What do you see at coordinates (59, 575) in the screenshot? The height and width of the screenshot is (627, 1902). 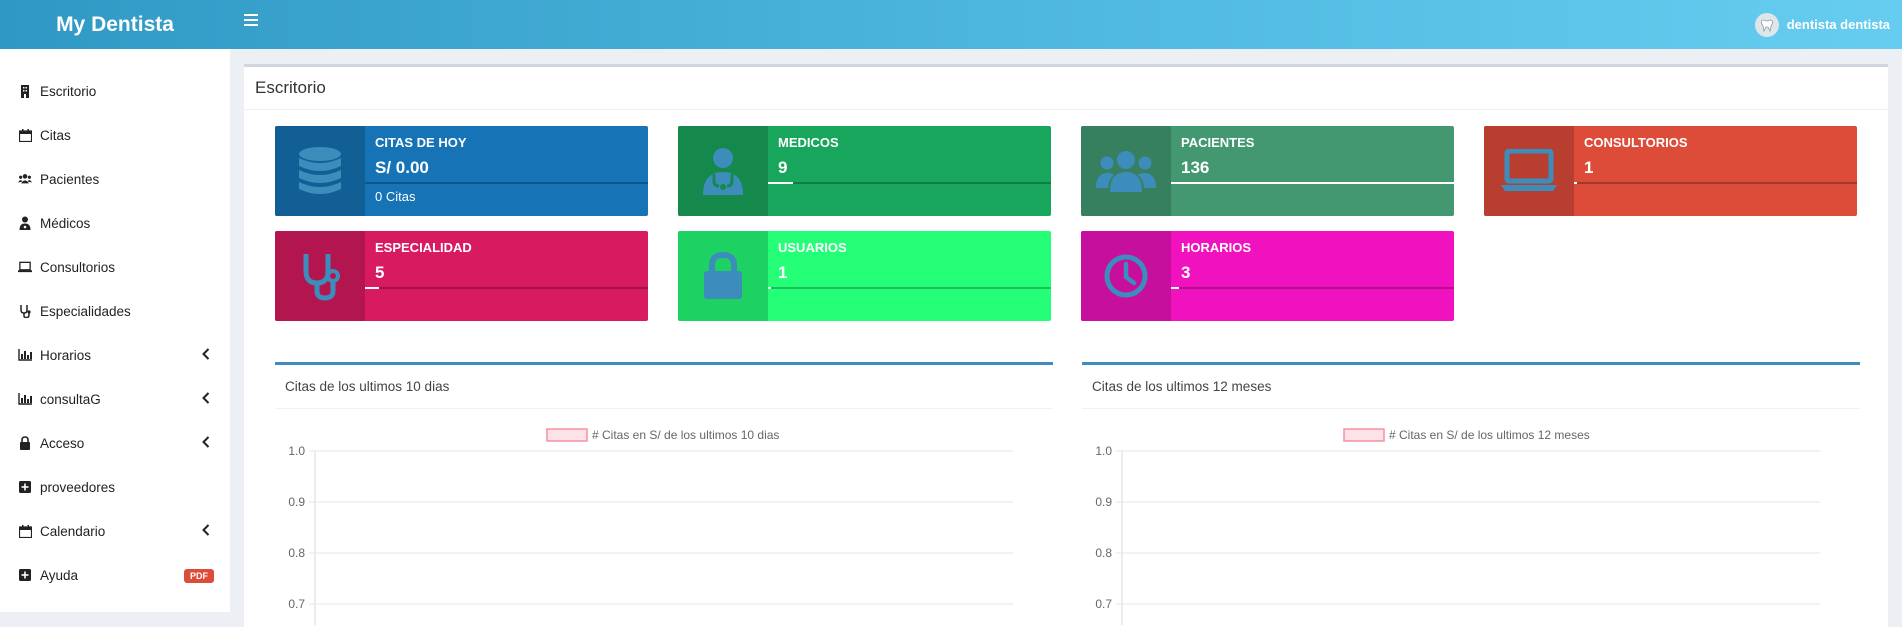 I see `sidebar-item-label: Ayuda` at bounding box center [59, 575].